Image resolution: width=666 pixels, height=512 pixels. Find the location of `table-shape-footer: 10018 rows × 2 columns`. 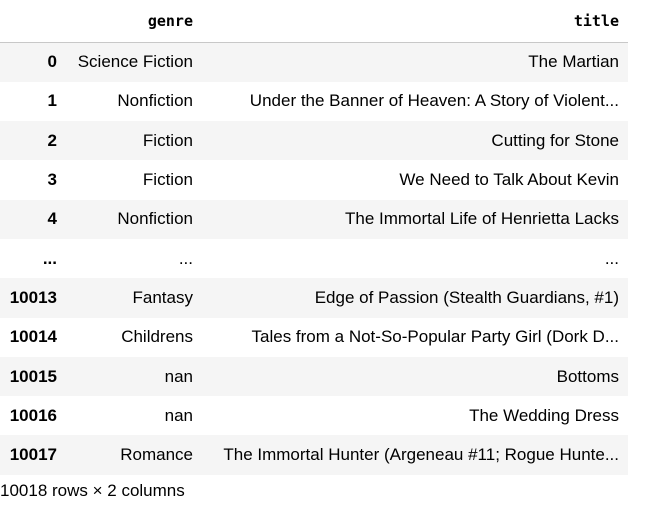

table-shape-footer: 10018 rows × 2 columns is located at coordinates (92, 490).